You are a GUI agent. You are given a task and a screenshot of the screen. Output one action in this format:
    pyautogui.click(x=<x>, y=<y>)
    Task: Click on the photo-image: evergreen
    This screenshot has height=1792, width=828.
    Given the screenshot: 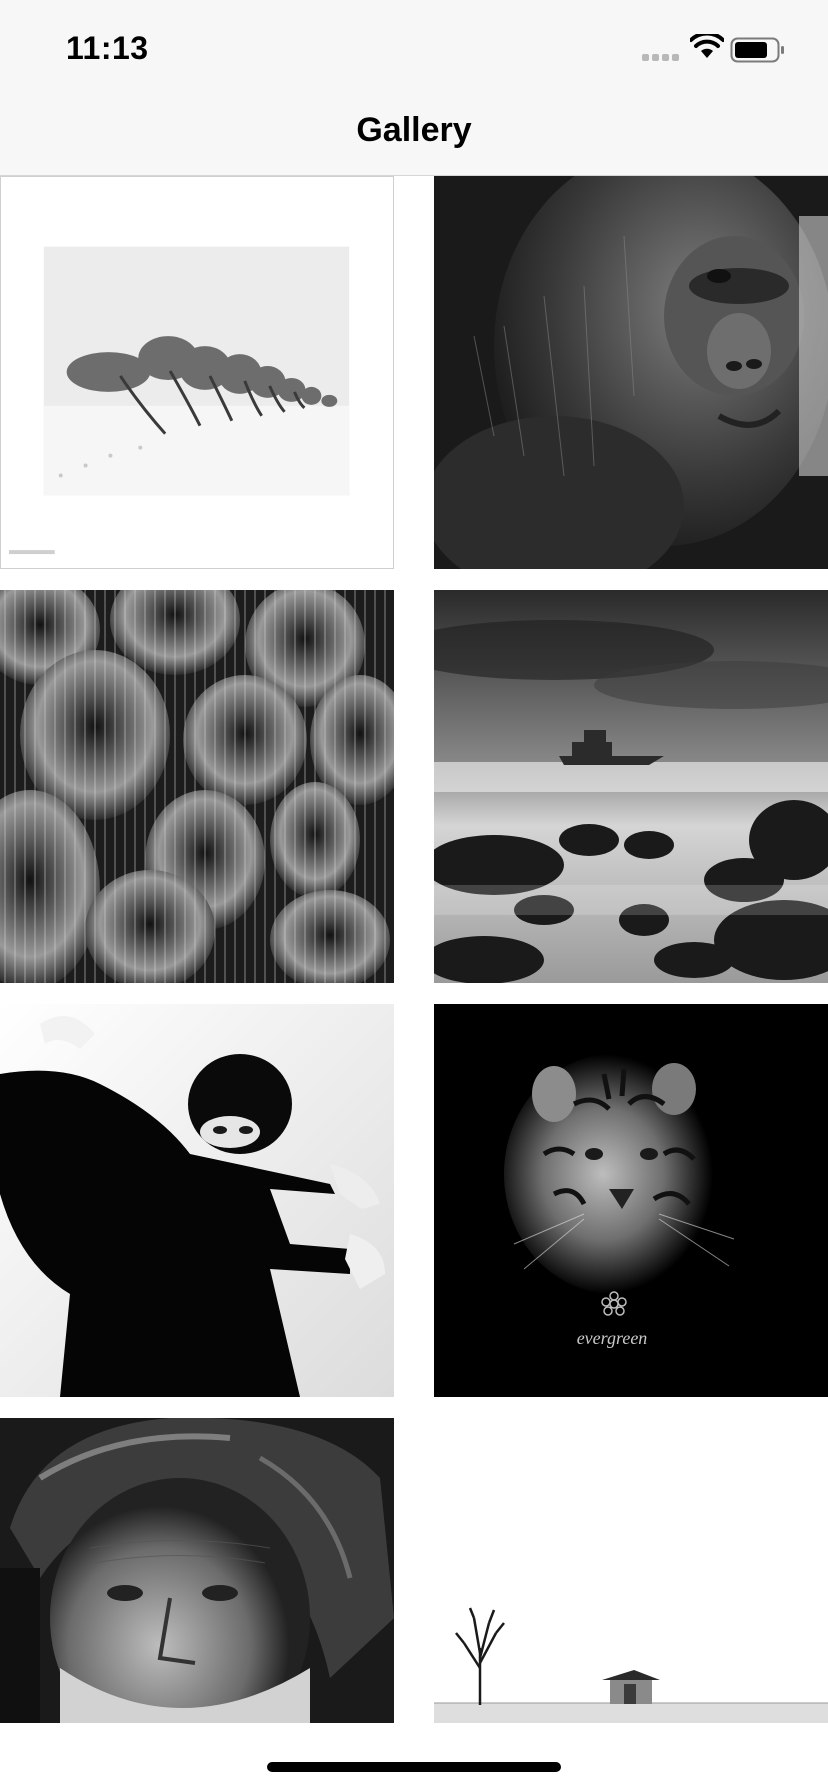 What is the action you would take?
    pyautogui.click(x=631, y=1200)
    